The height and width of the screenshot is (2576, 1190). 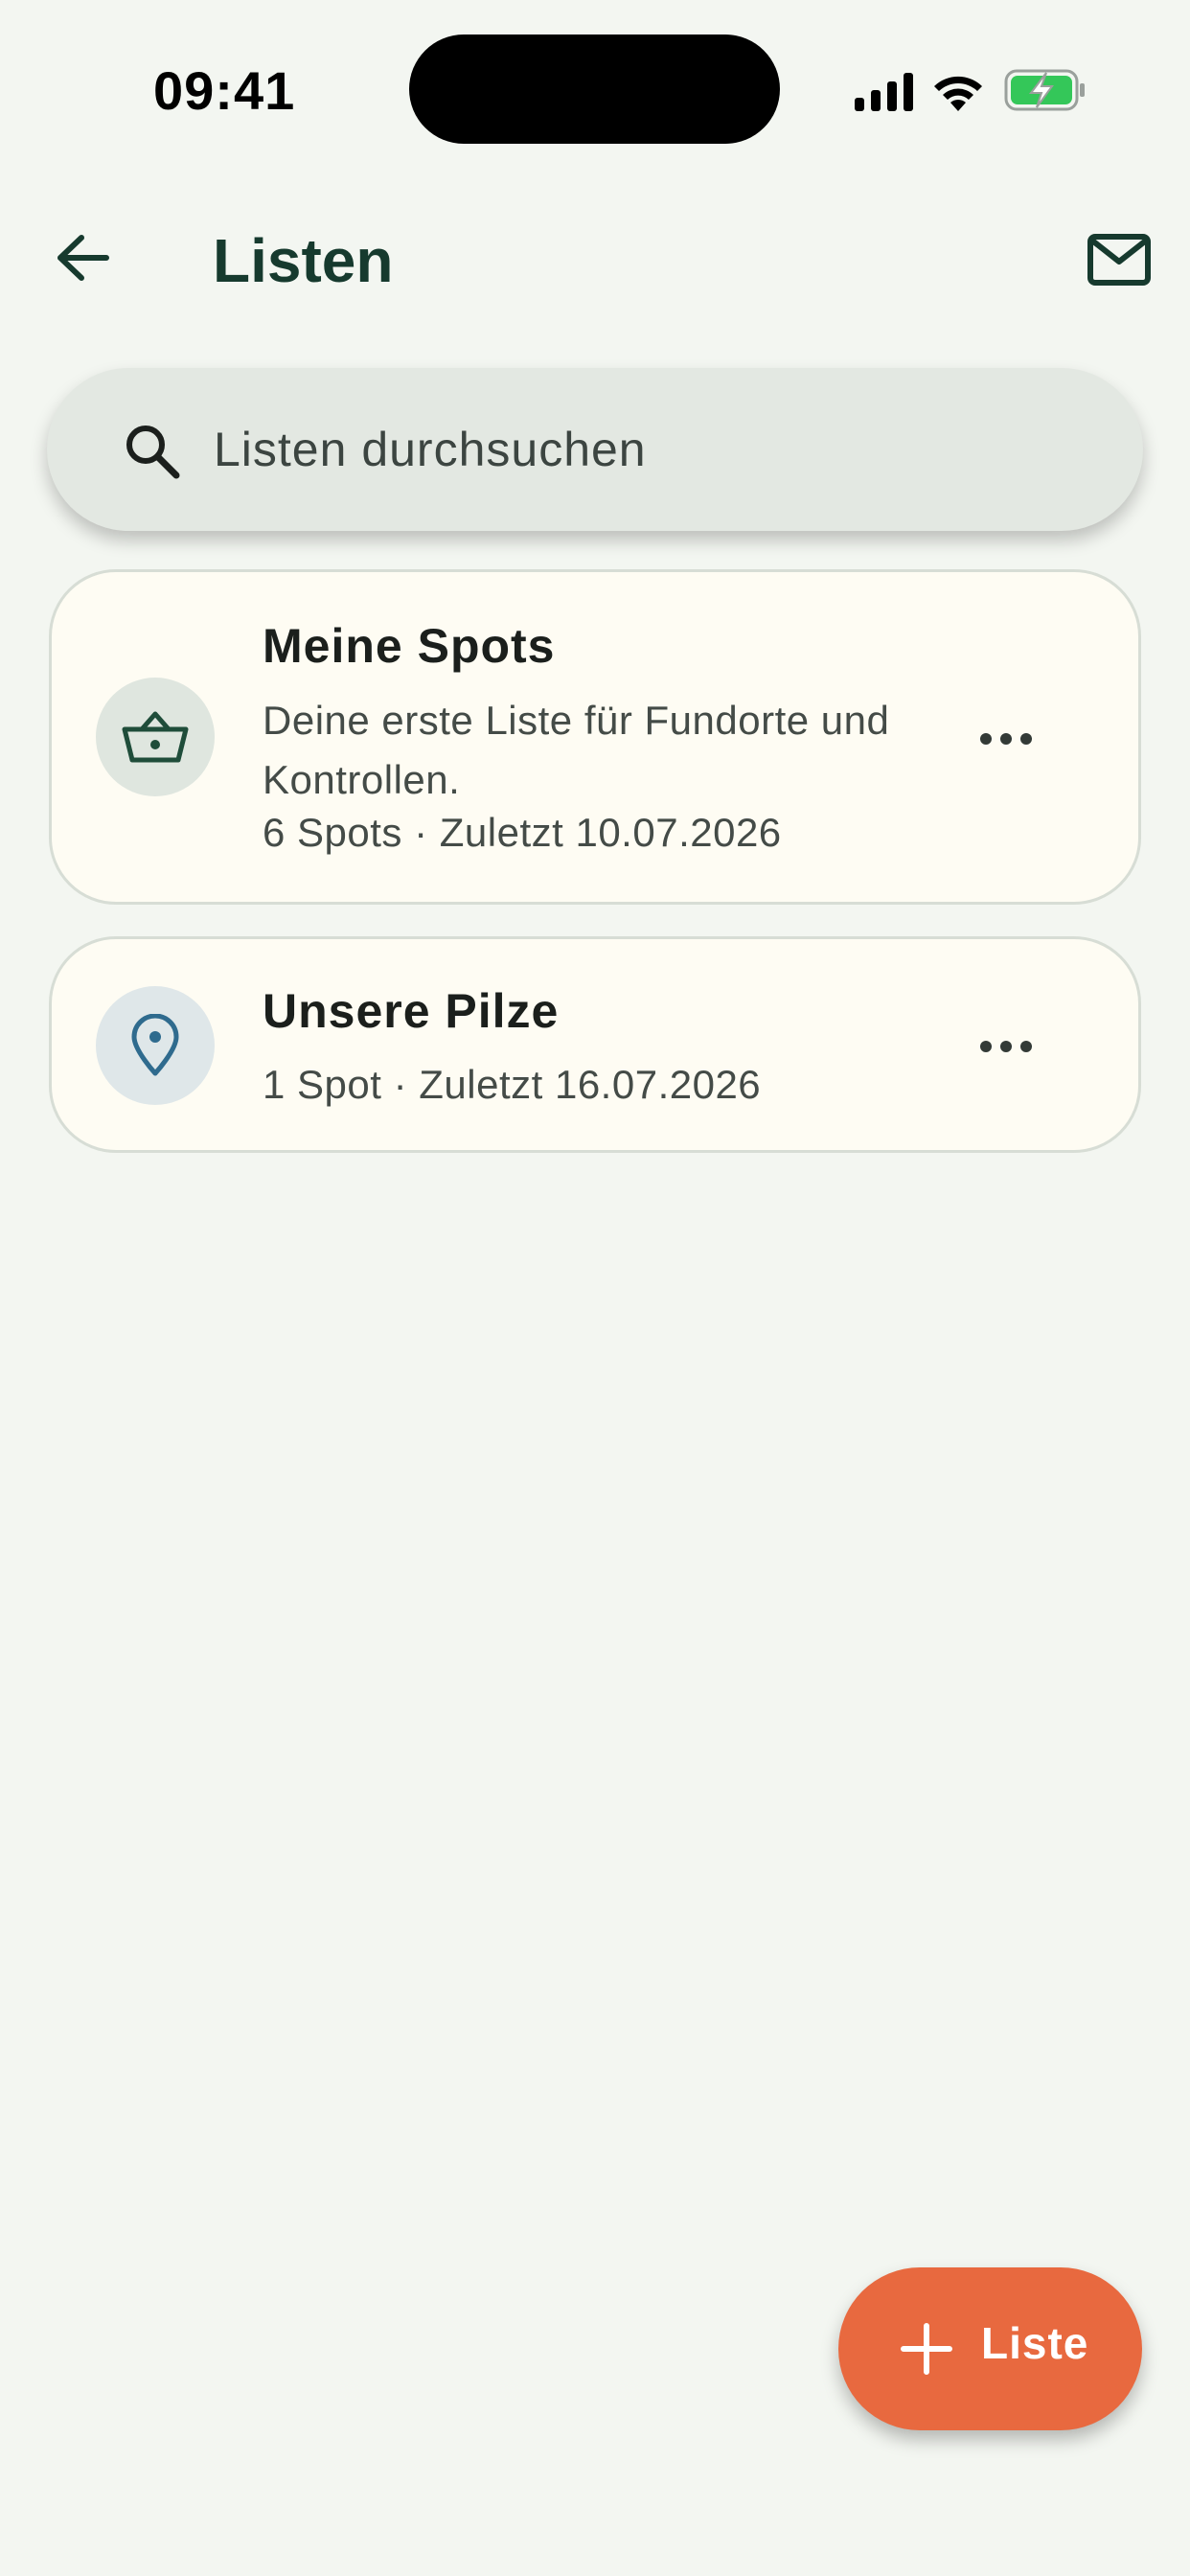 I want to click on list-meta: 6 Spots · Zuletzt 10.07.2026, so click(x=523, y=832).